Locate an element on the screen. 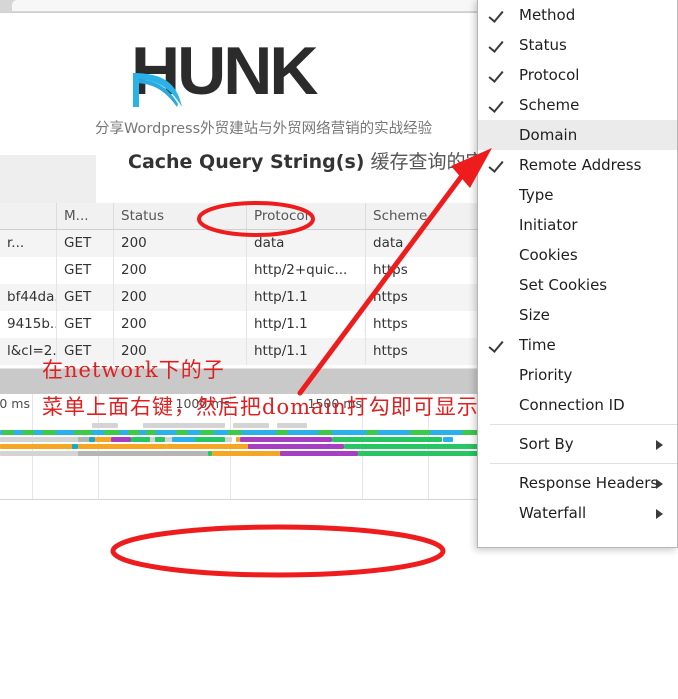 The height and width of the screenshot is (699, 678). menu-item-label: Scheme is located at coordinates (549, 105).